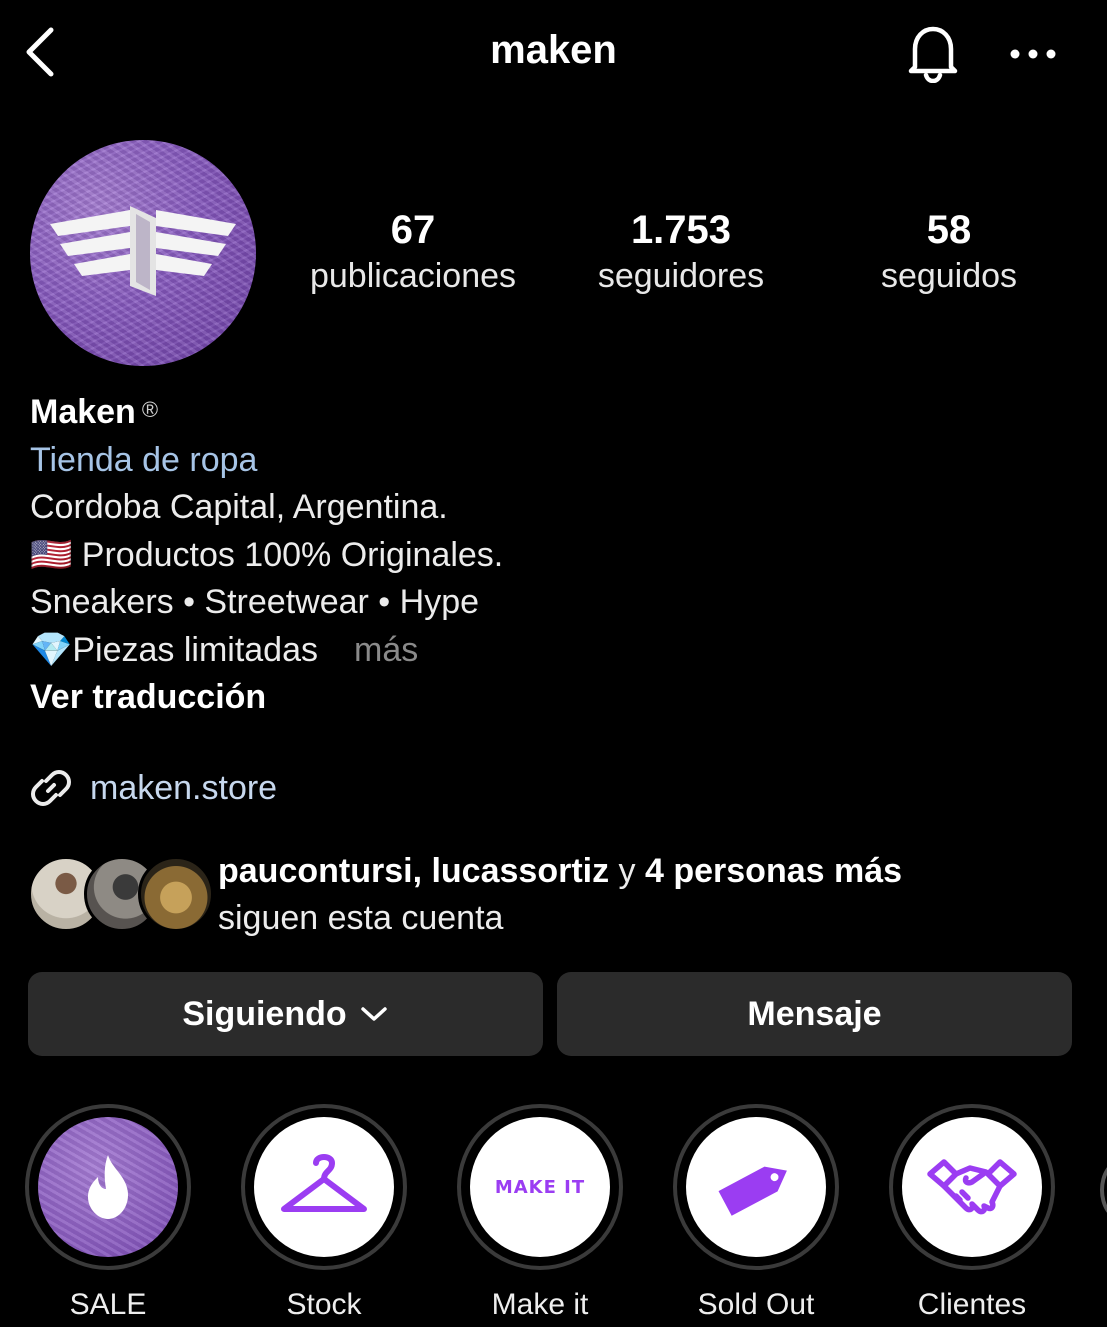 The width and height of the screenshot is (1107, 1327). Describe the element at coordinates (414, 871) in the screenshot. I see `followed-by-names: paucontursi, lucassortiz` at that location.